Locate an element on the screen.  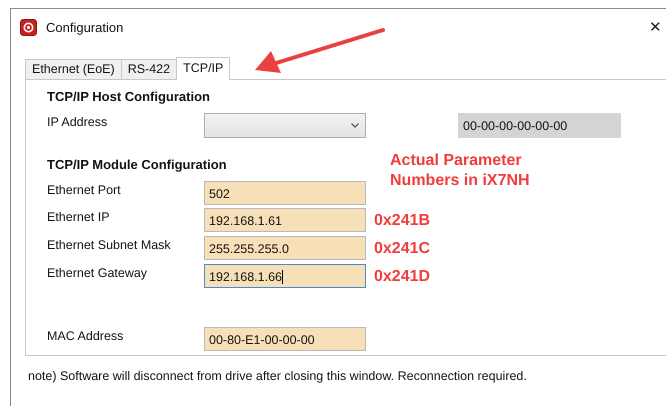
input-field: 00-80-E1-00-00-00 is located at coordinates (285, 339).